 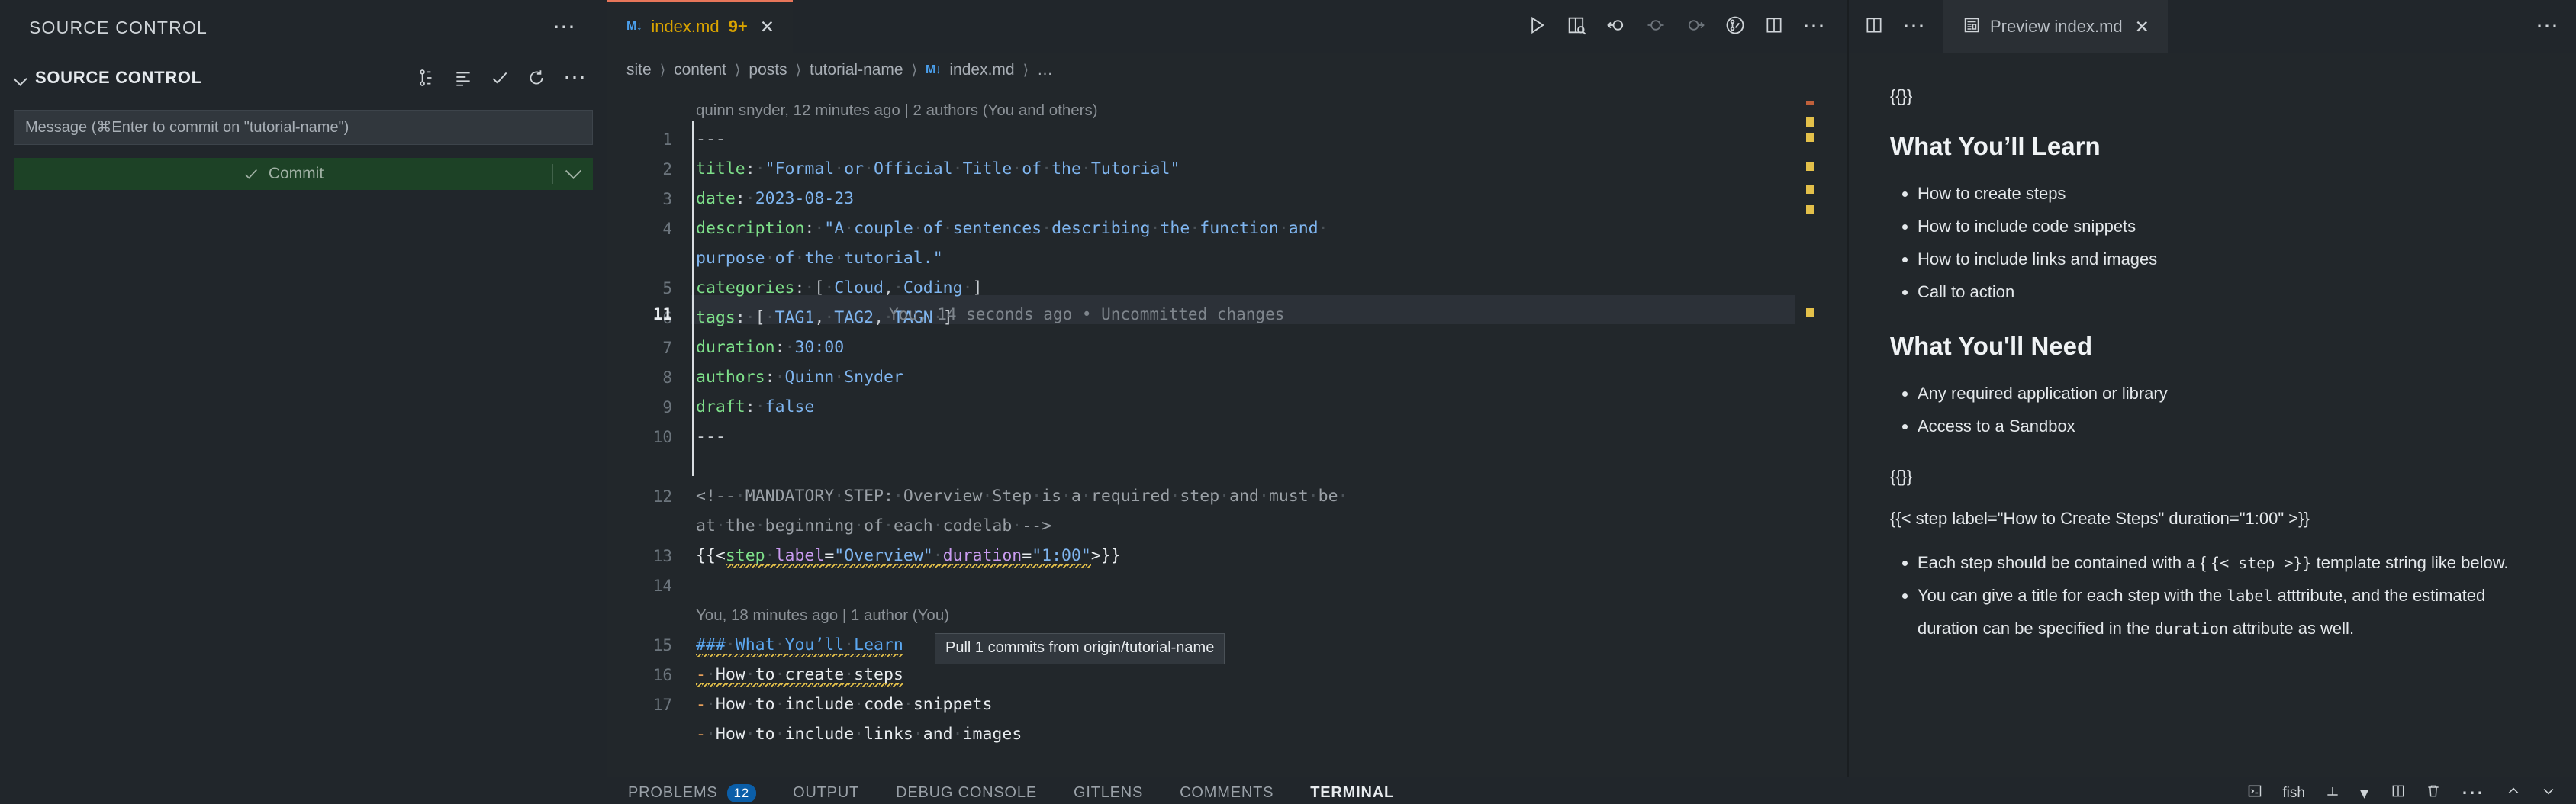 I want to click on code-line: categories:·[·Cloud,·Coding·], so click(x=839, y=289).